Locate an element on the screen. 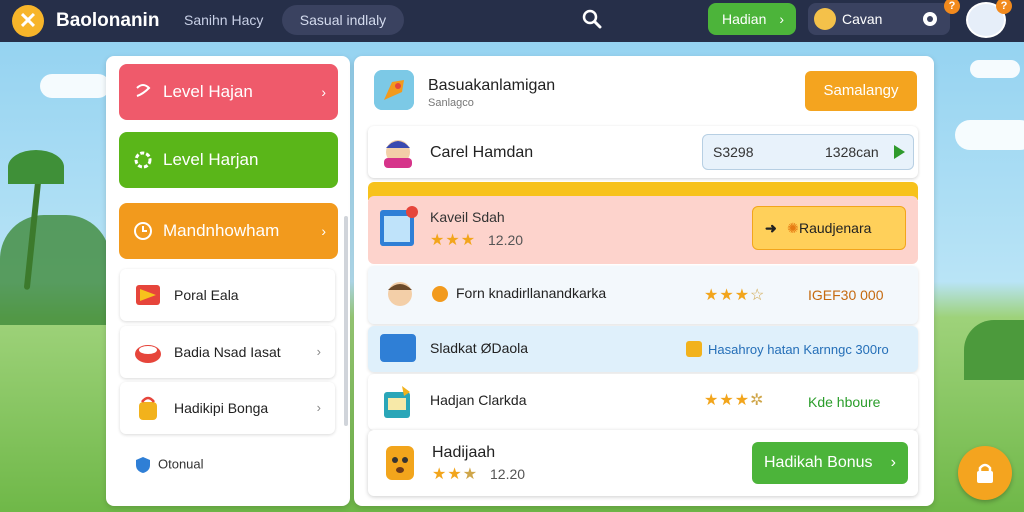 Image resolution: width=1024 pixels, height=512 pixels. level-button-label: Mandnhowham is located at coordinates (221, 230).